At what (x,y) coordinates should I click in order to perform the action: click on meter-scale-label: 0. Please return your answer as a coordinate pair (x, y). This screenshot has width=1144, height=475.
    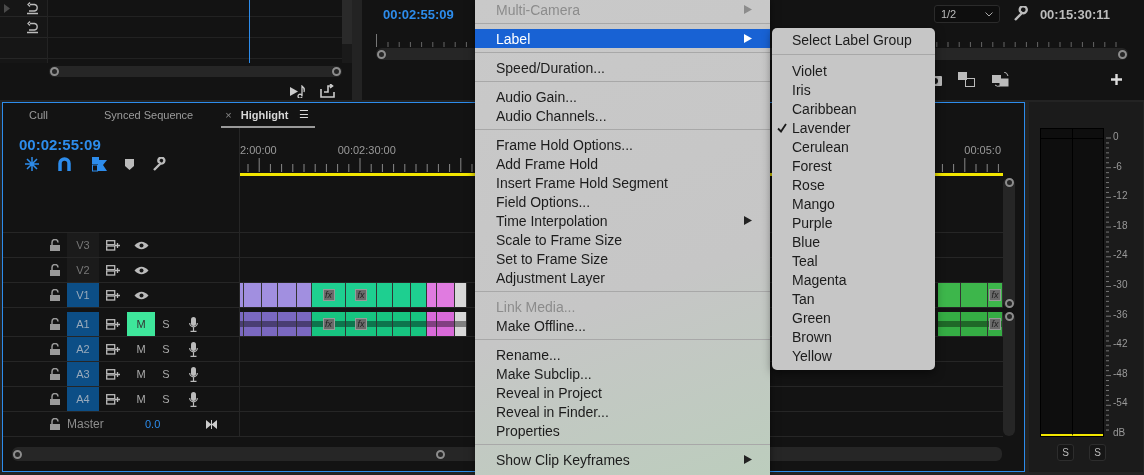
    Looking at the image, I should click on (1116, 137).